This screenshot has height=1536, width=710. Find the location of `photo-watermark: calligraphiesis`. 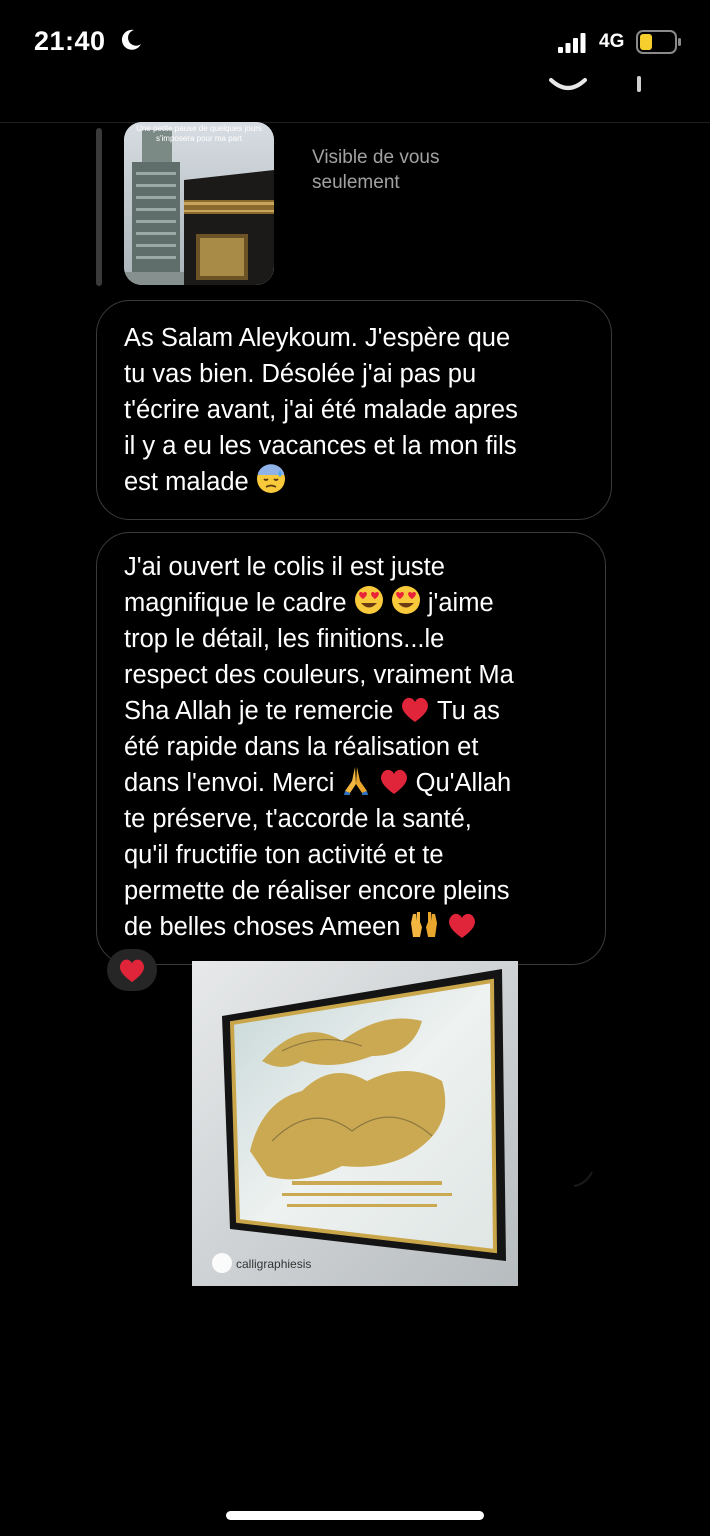

photo-watermark: calligraphiesis is located at coordinates (273, 1264).